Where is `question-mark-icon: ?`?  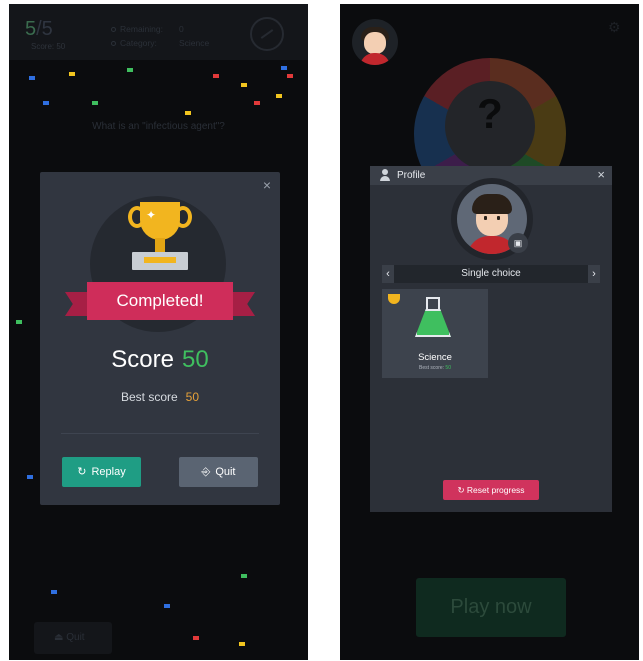 question-mark-icon: ? is located at coordinates (490, 113).